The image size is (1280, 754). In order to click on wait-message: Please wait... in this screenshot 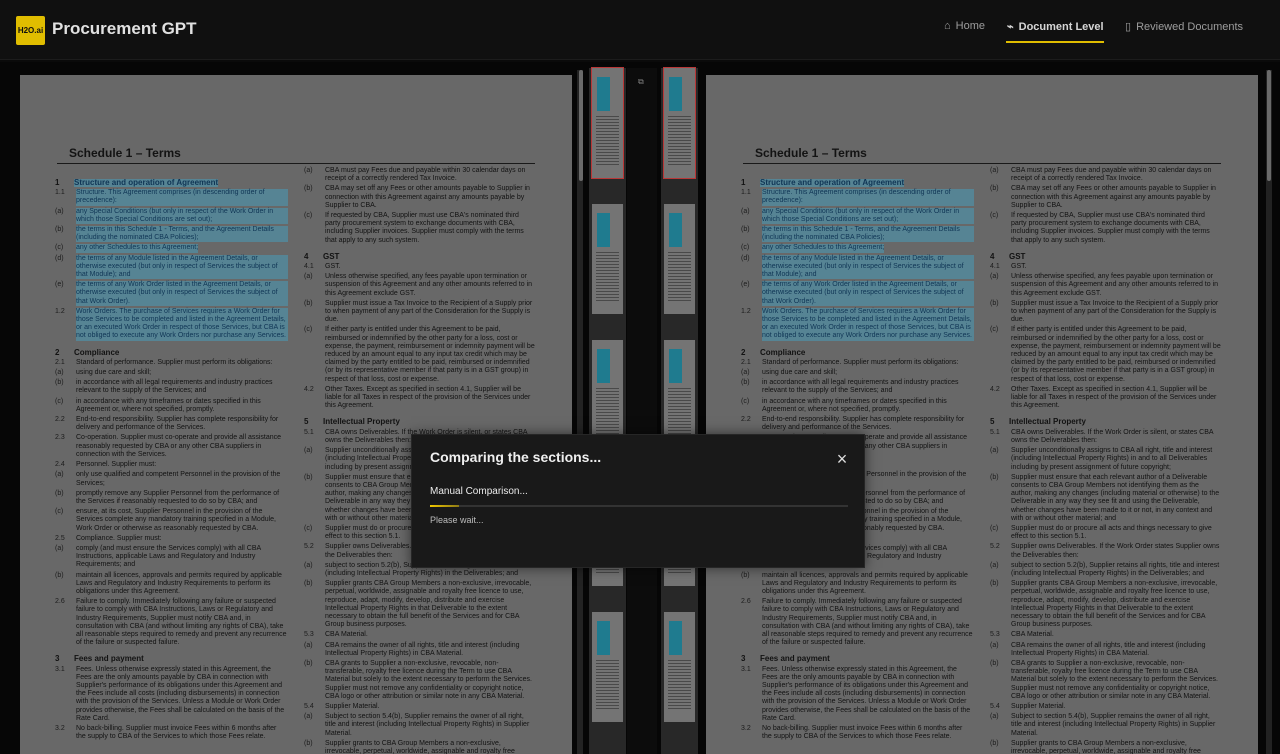, I will do `click(457, 520)`.